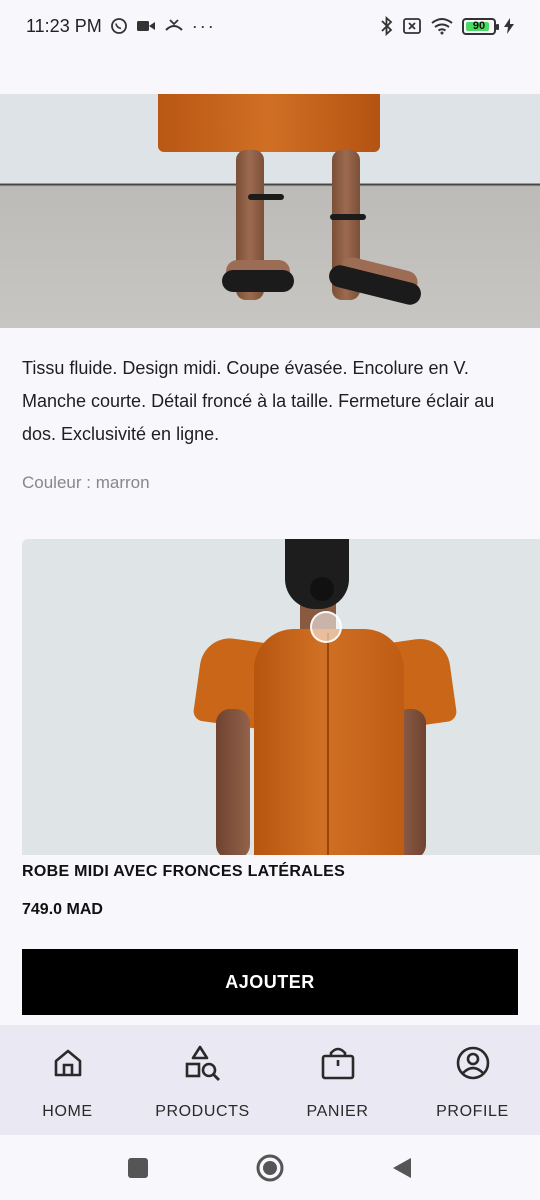 The width and height of the screenshot is (540, 1200). Describe the element at coordinates (68, 1063) in the screenshot. I see `home-icon` at that location.